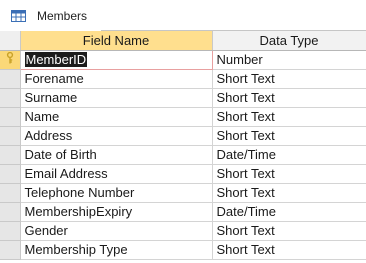 This screenshot has width=366, height=263. What do you see at coordinates (116, 59) in the screenshot?
I see `field-name-cell: MemberID` at bounding box center [116, 59].